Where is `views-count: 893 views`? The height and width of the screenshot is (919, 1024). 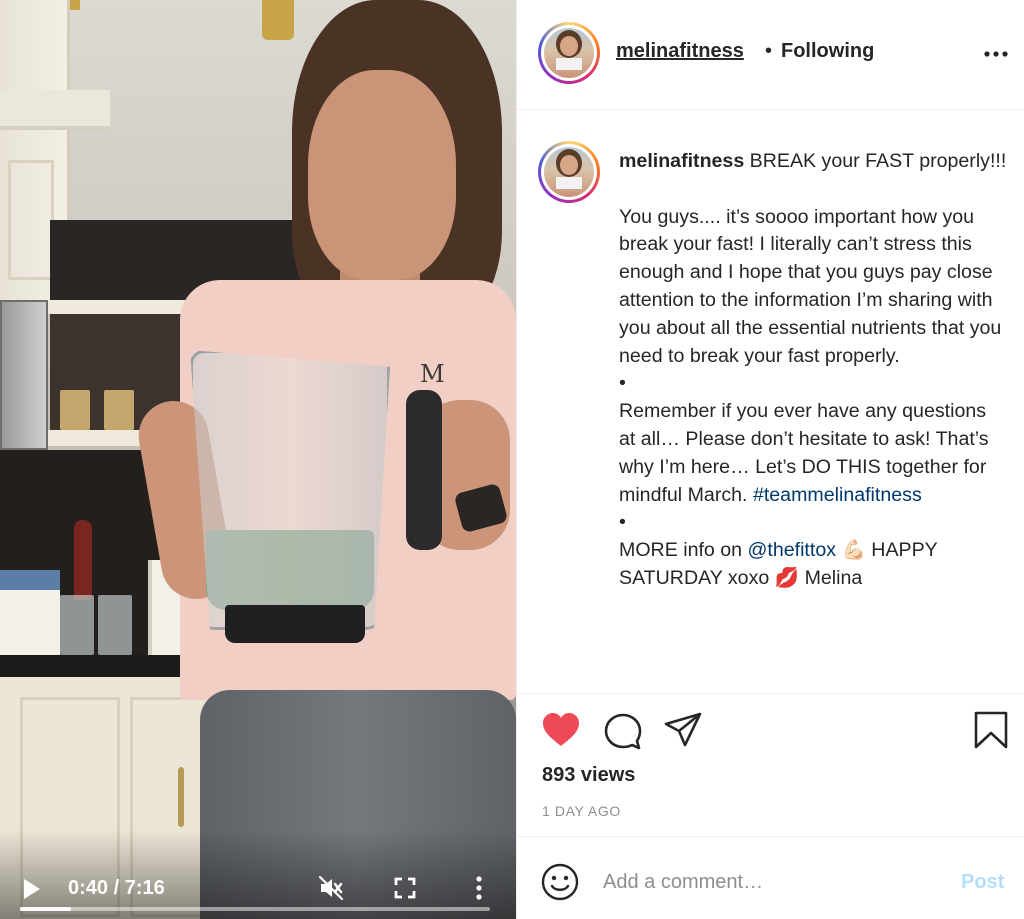
views-count: 893 views is located at coordinates (588, 775).